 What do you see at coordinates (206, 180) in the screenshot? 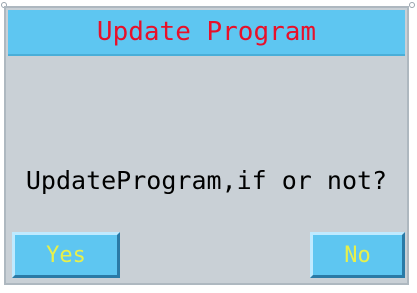
I see `dialog-message: UpdateProgram,if or not?` at bounding box center [206, 180].